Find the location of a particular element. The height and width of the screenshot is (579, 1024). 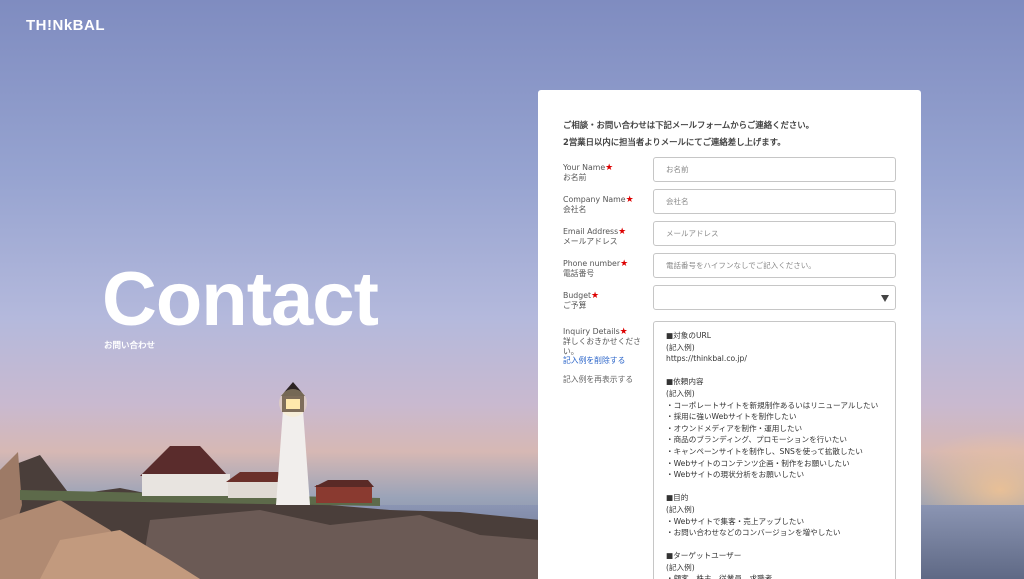

phone-input: 電話番号をハイフンなしでご記入ください。 is located at coordinates (774, 265).